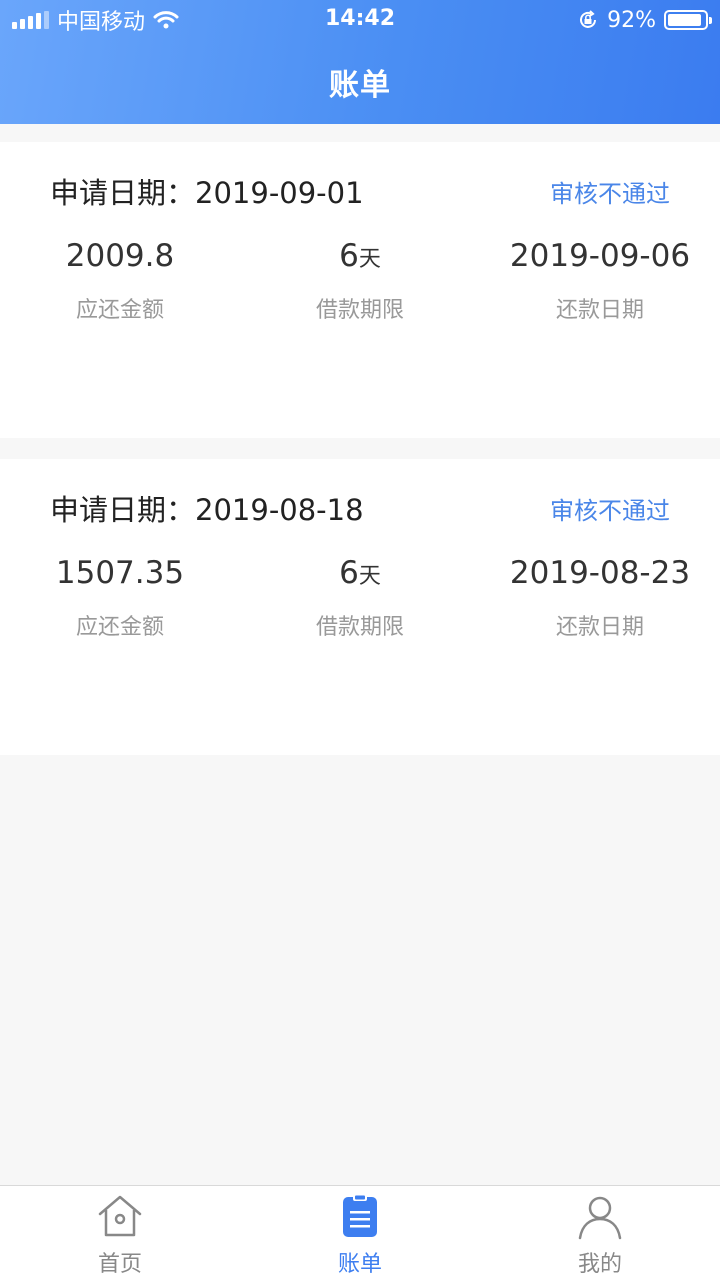  I want to click on tab-me: 我的, so click(600, 1233).